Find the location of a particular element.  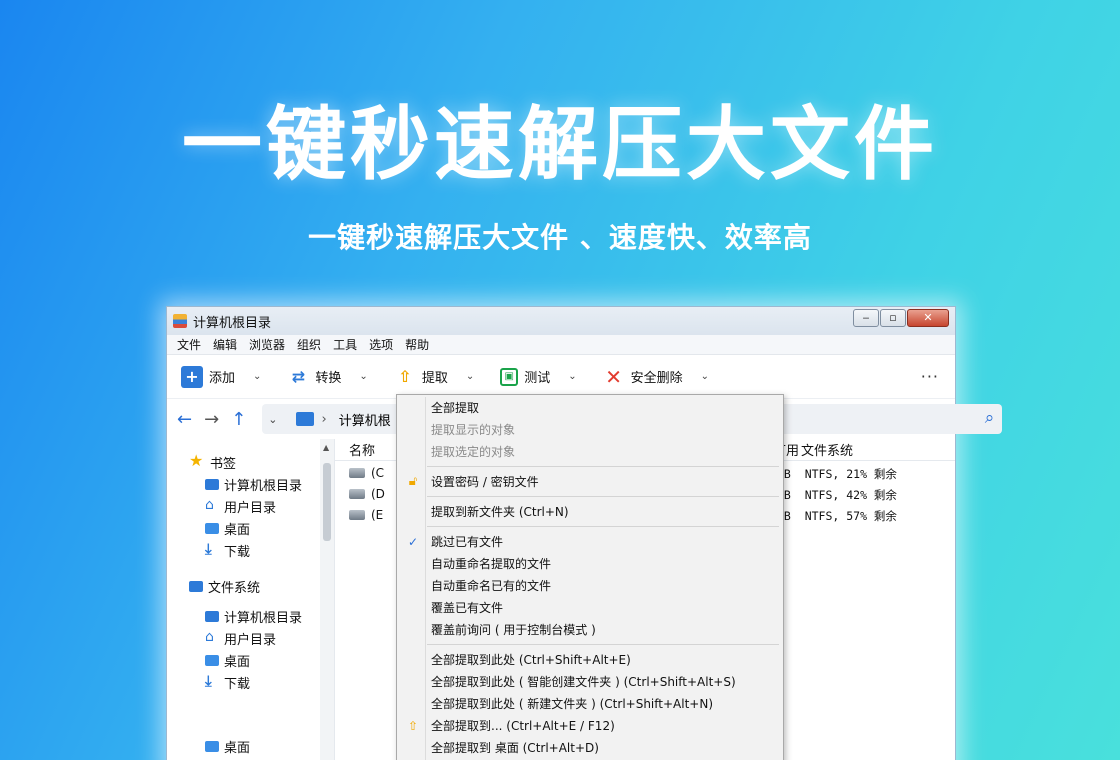

menu-tools: 工具 is located at coordinates (345, 344).